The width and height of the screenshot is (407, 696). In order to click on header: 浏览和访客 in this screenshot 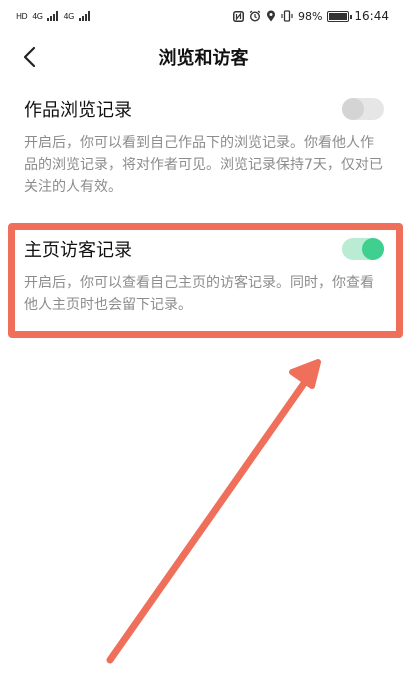, I will do `click(203, 56)`.